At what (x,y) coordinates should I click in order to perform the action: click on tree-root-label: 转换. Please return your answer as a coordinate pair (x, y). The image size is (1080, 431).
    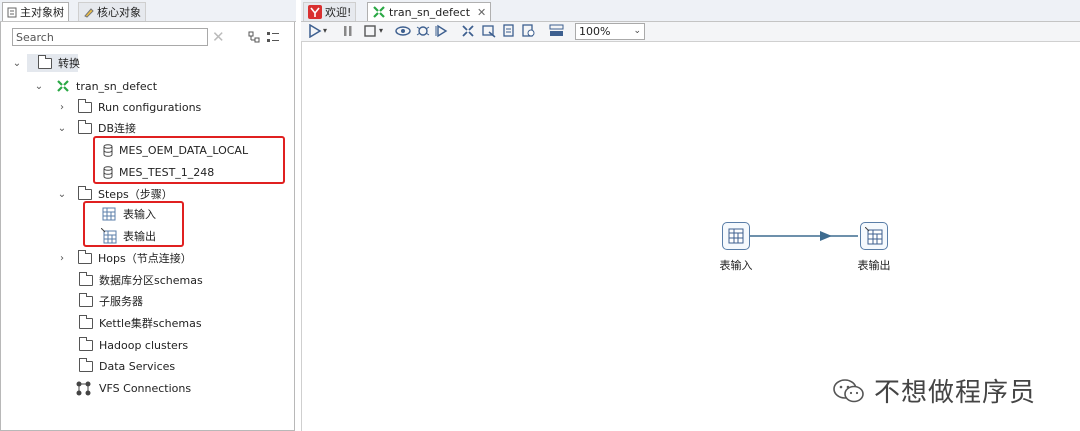
    Looking at the image, I should click on (69, 63).